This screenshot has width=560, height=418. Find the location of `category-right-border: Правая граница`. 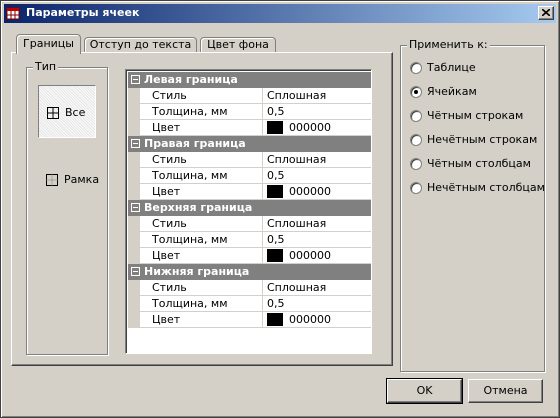

category-right-border: Правая граница is located at coordinates (249, 144).